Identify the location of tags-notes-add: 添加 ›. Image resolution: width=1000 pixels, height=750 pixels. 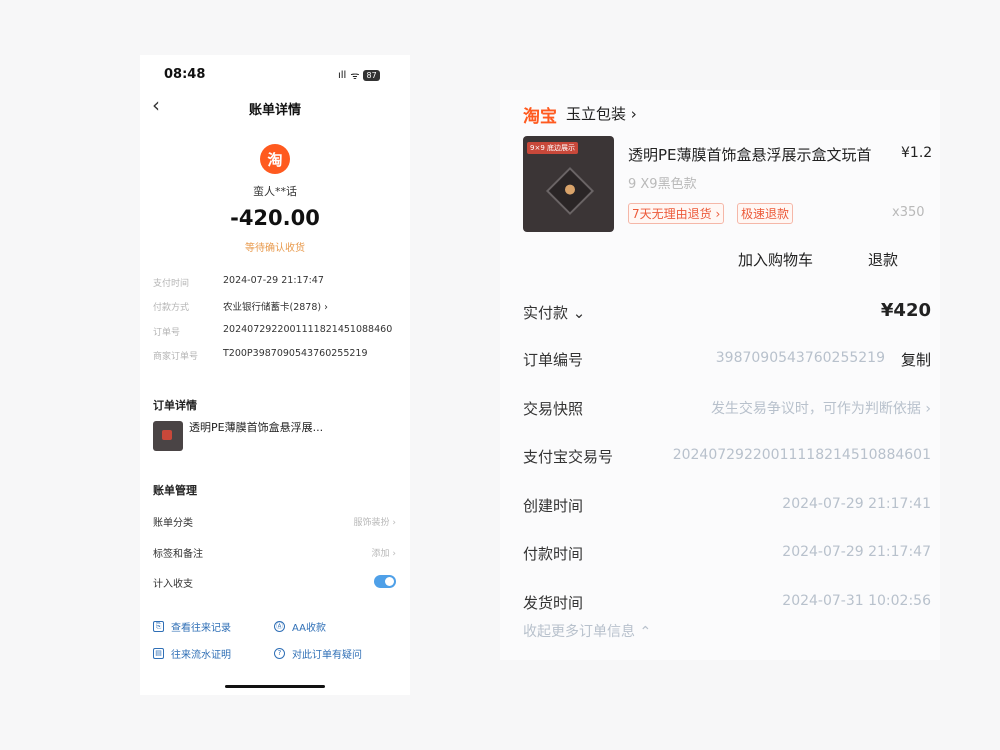
(384, 552).